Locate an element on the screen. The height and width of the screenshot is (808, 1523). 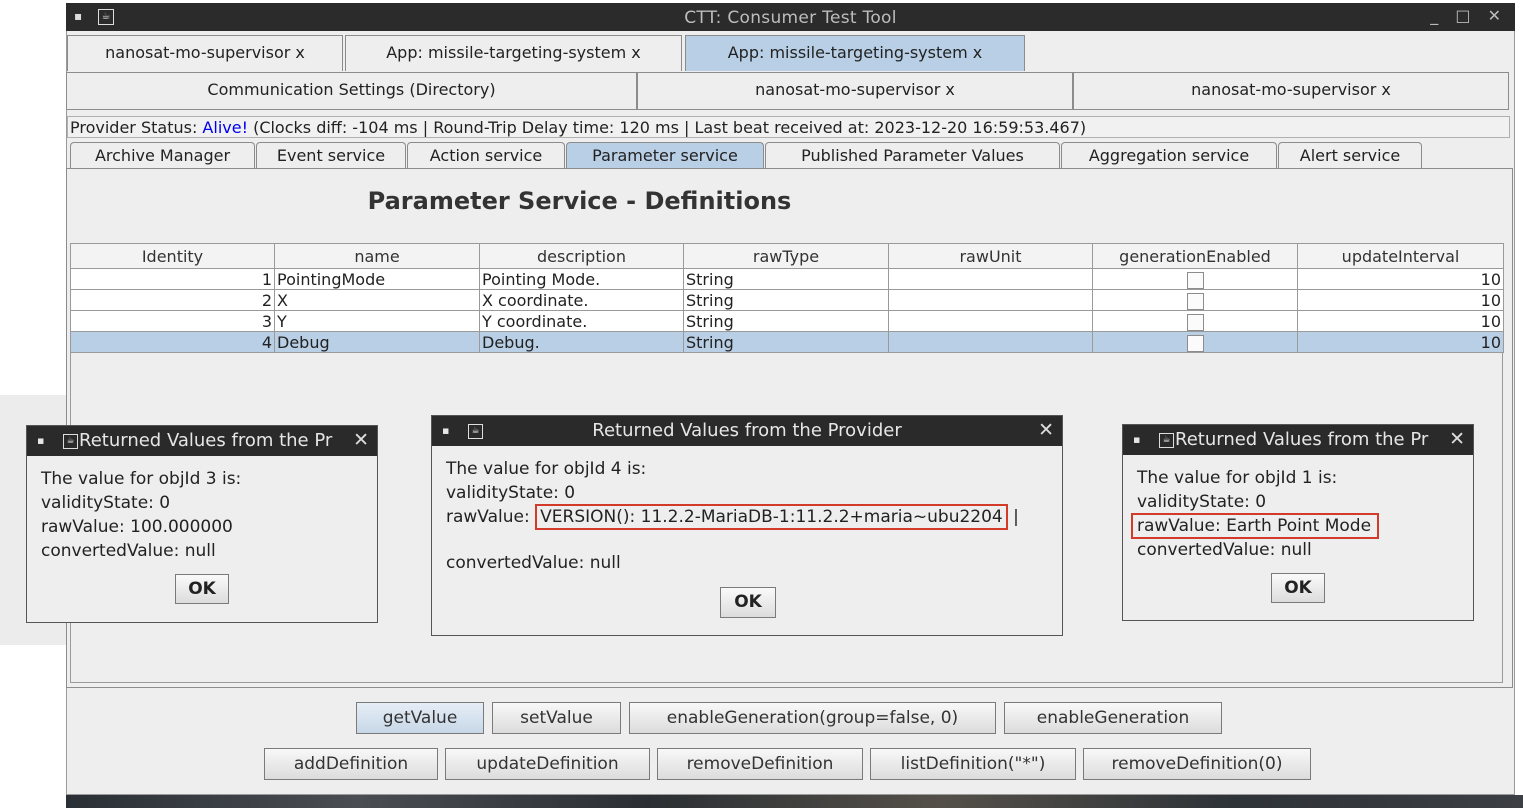
table-row: 1 PointingMode Pointing Mode. String 10 is located at coordinates (787, 279).